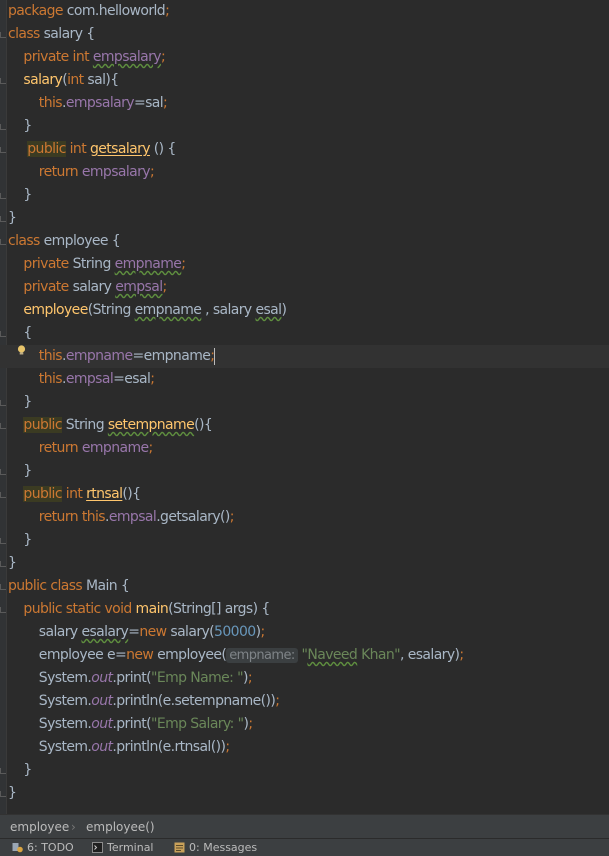 This screenshot has height=856, width=609. Describe the element at coordinates (106, 425) in the screenshot. I see `code-line: public String setempname(){` at that location.